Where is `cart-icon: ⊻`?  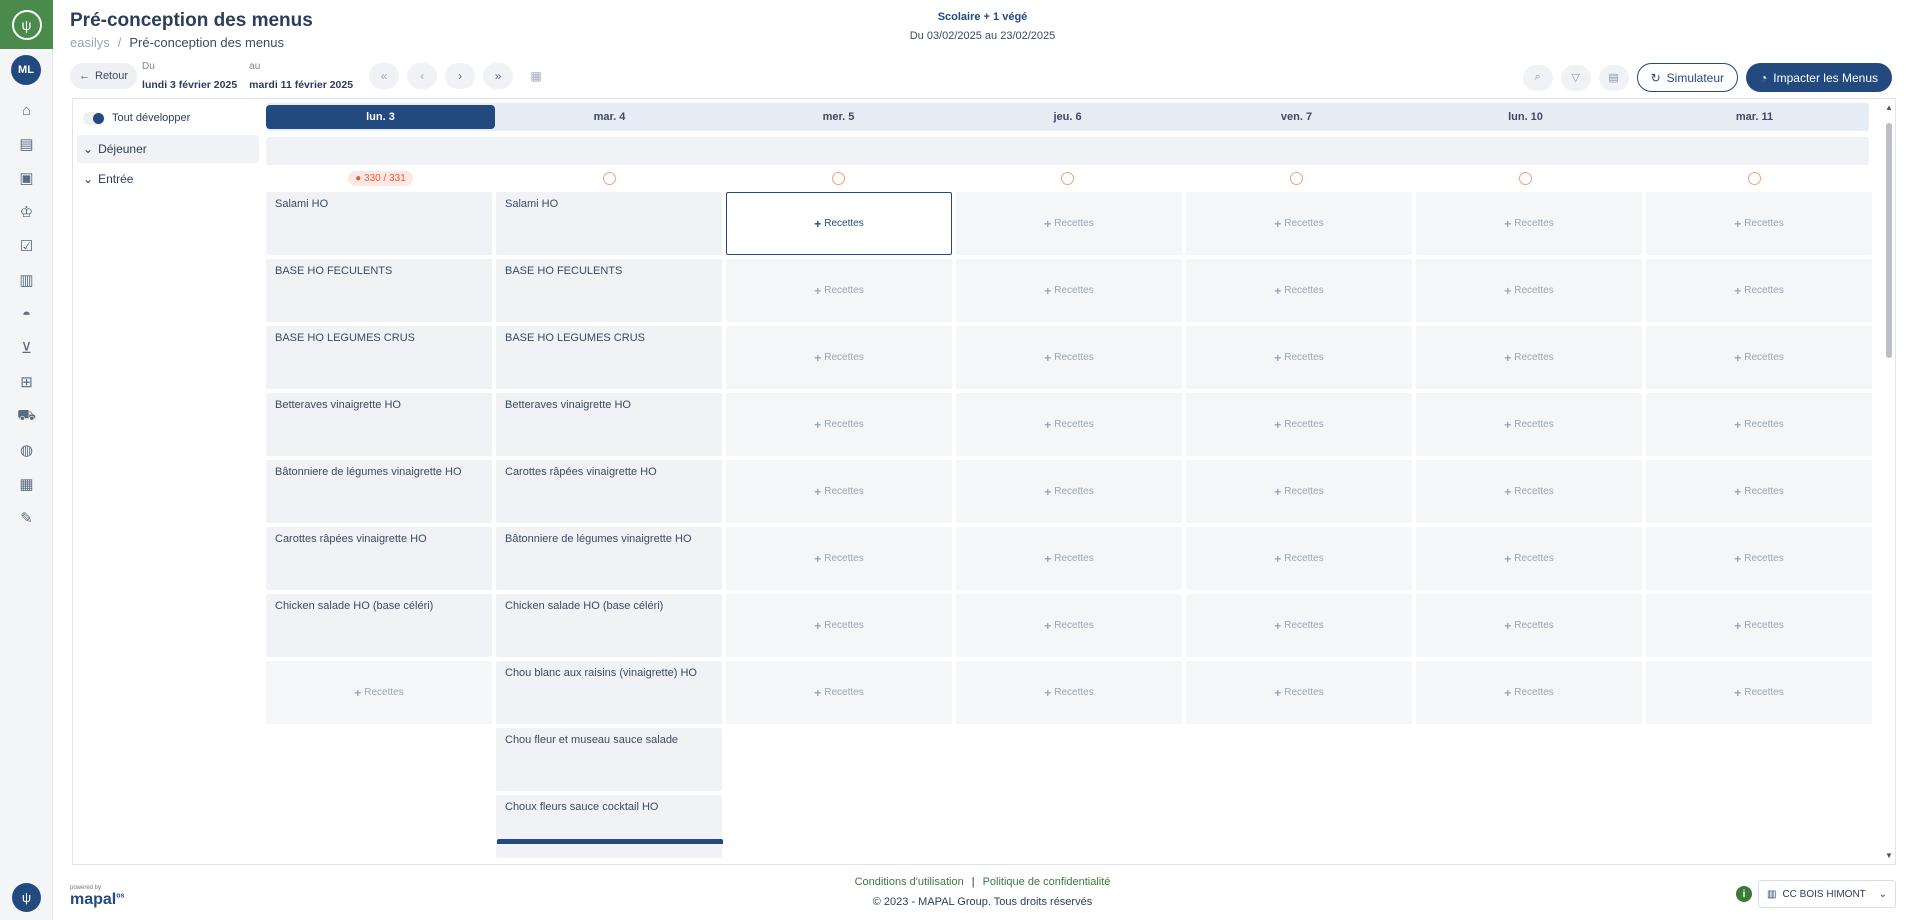
cart-icon: ⊻ is located at coordinates (26, 348).